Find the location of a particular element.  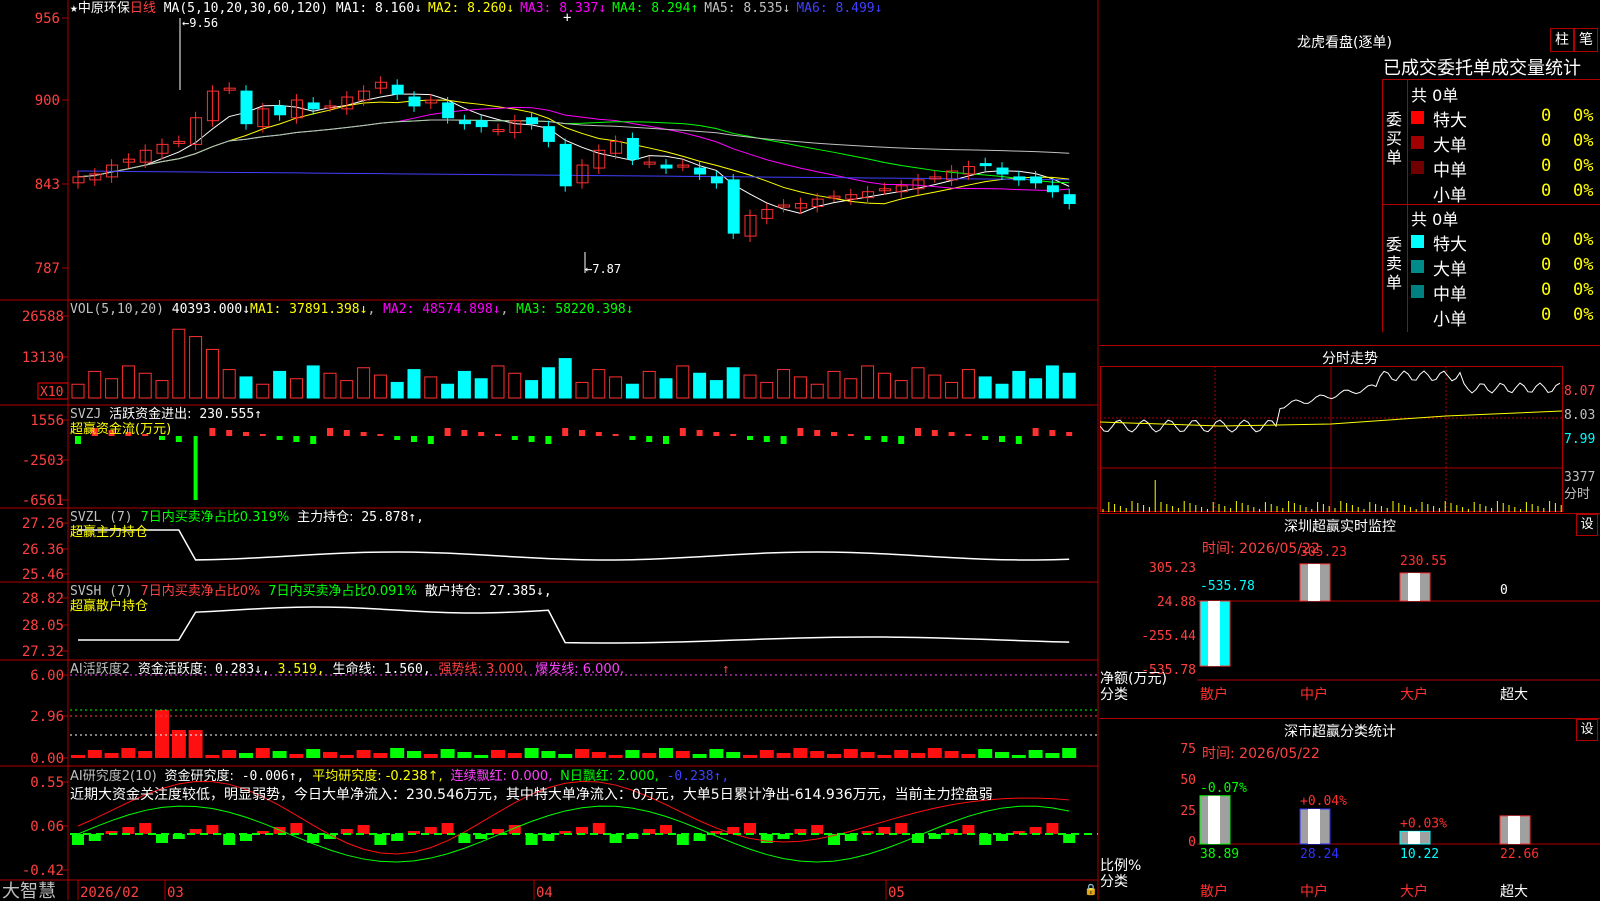

period-label: 日线 is located at coordinates (143, 8).